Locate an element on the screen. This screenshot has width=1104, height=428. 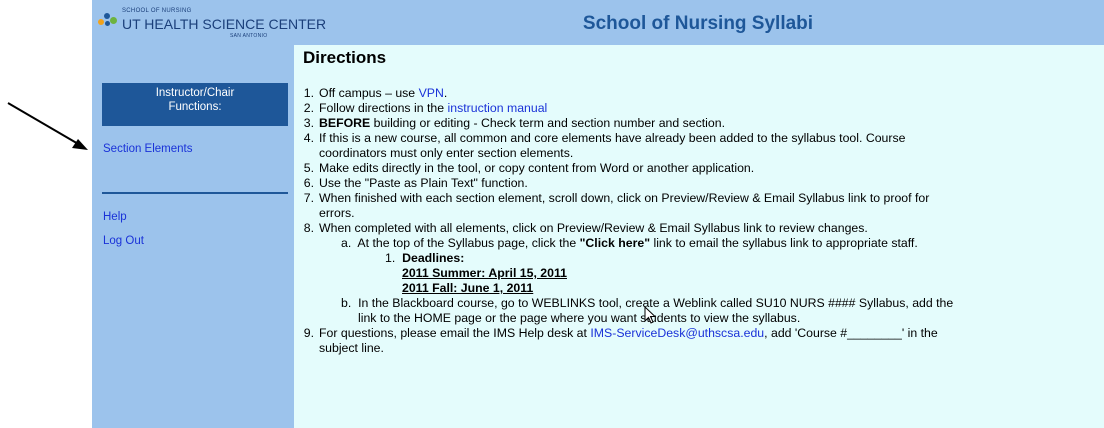
instructor-functions-box: Instructor/Chair Functions: is located at coordinates (195, 104).